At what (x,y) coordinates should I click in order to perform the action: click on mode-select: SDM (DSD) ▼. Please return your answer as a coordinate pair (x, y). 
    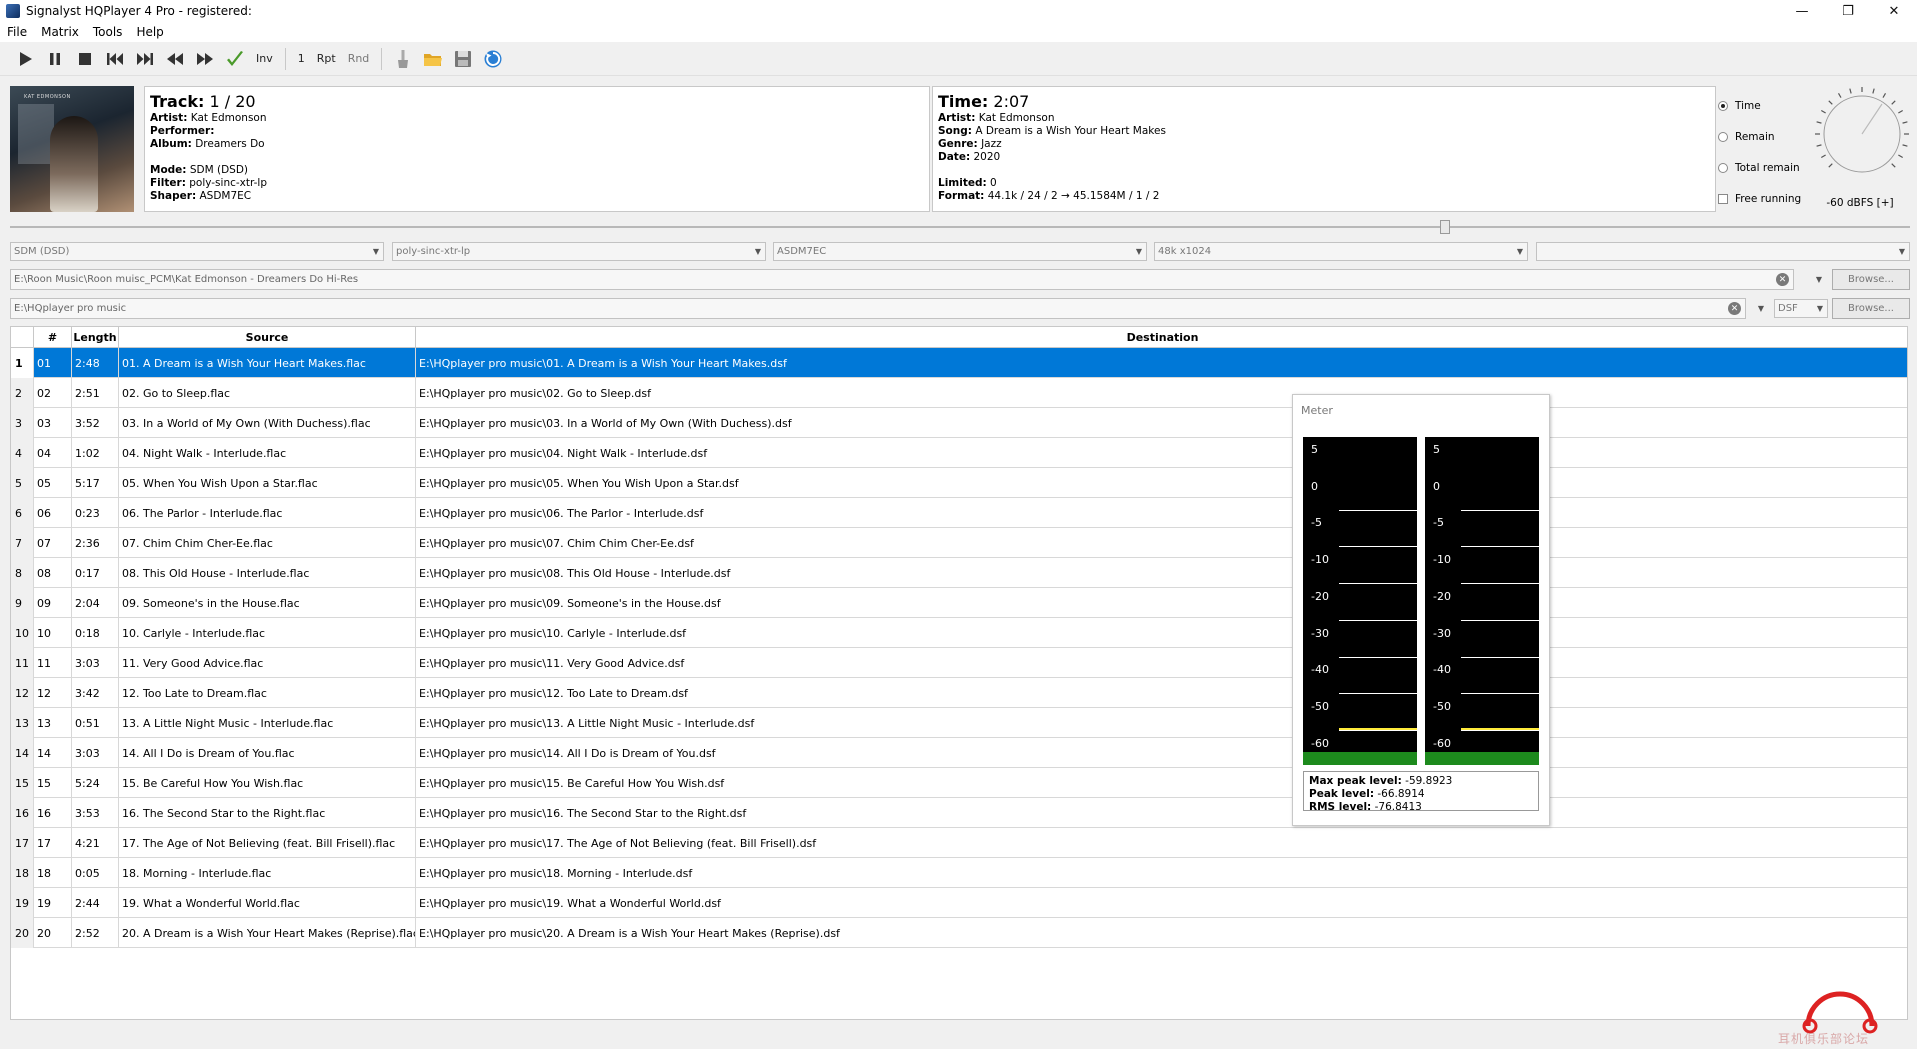
    Looking at the image, I should click on (197, 251).